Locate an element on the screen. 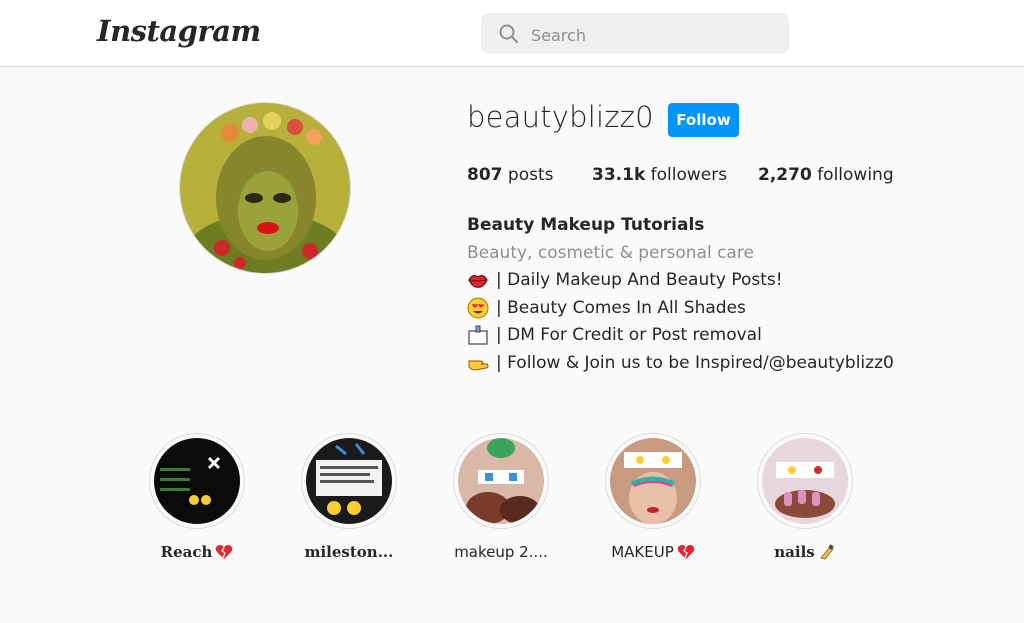  posts-label: posts is located at coordinates (530, 175).